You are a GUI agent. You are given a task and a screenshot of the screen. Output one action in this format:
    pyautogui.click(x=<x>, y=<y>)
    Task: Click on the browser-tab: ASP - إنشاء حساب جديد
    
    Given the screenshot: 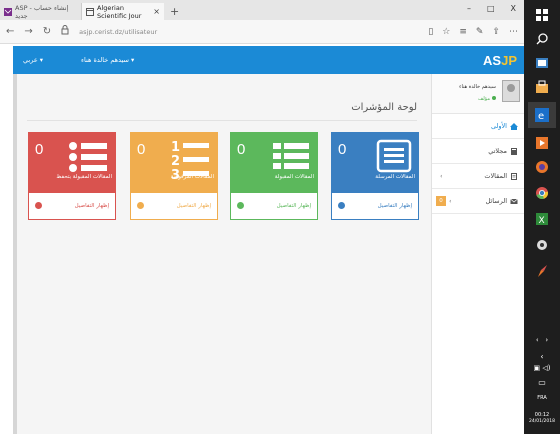 What is the action you would take?
    pyautogui.click(x=41, y=11)
    